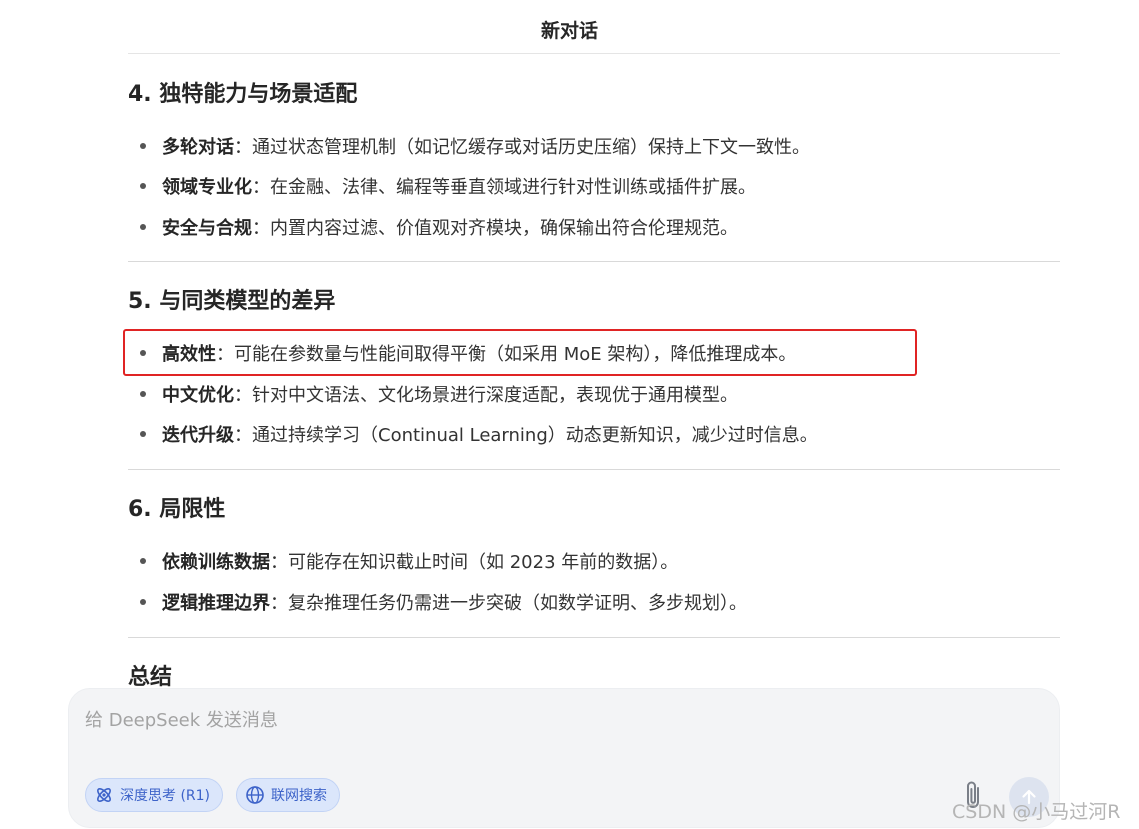  Describe the element at coordinates (189, 354) in the screenshot. I see `list-item-term: 高效性` at that location.